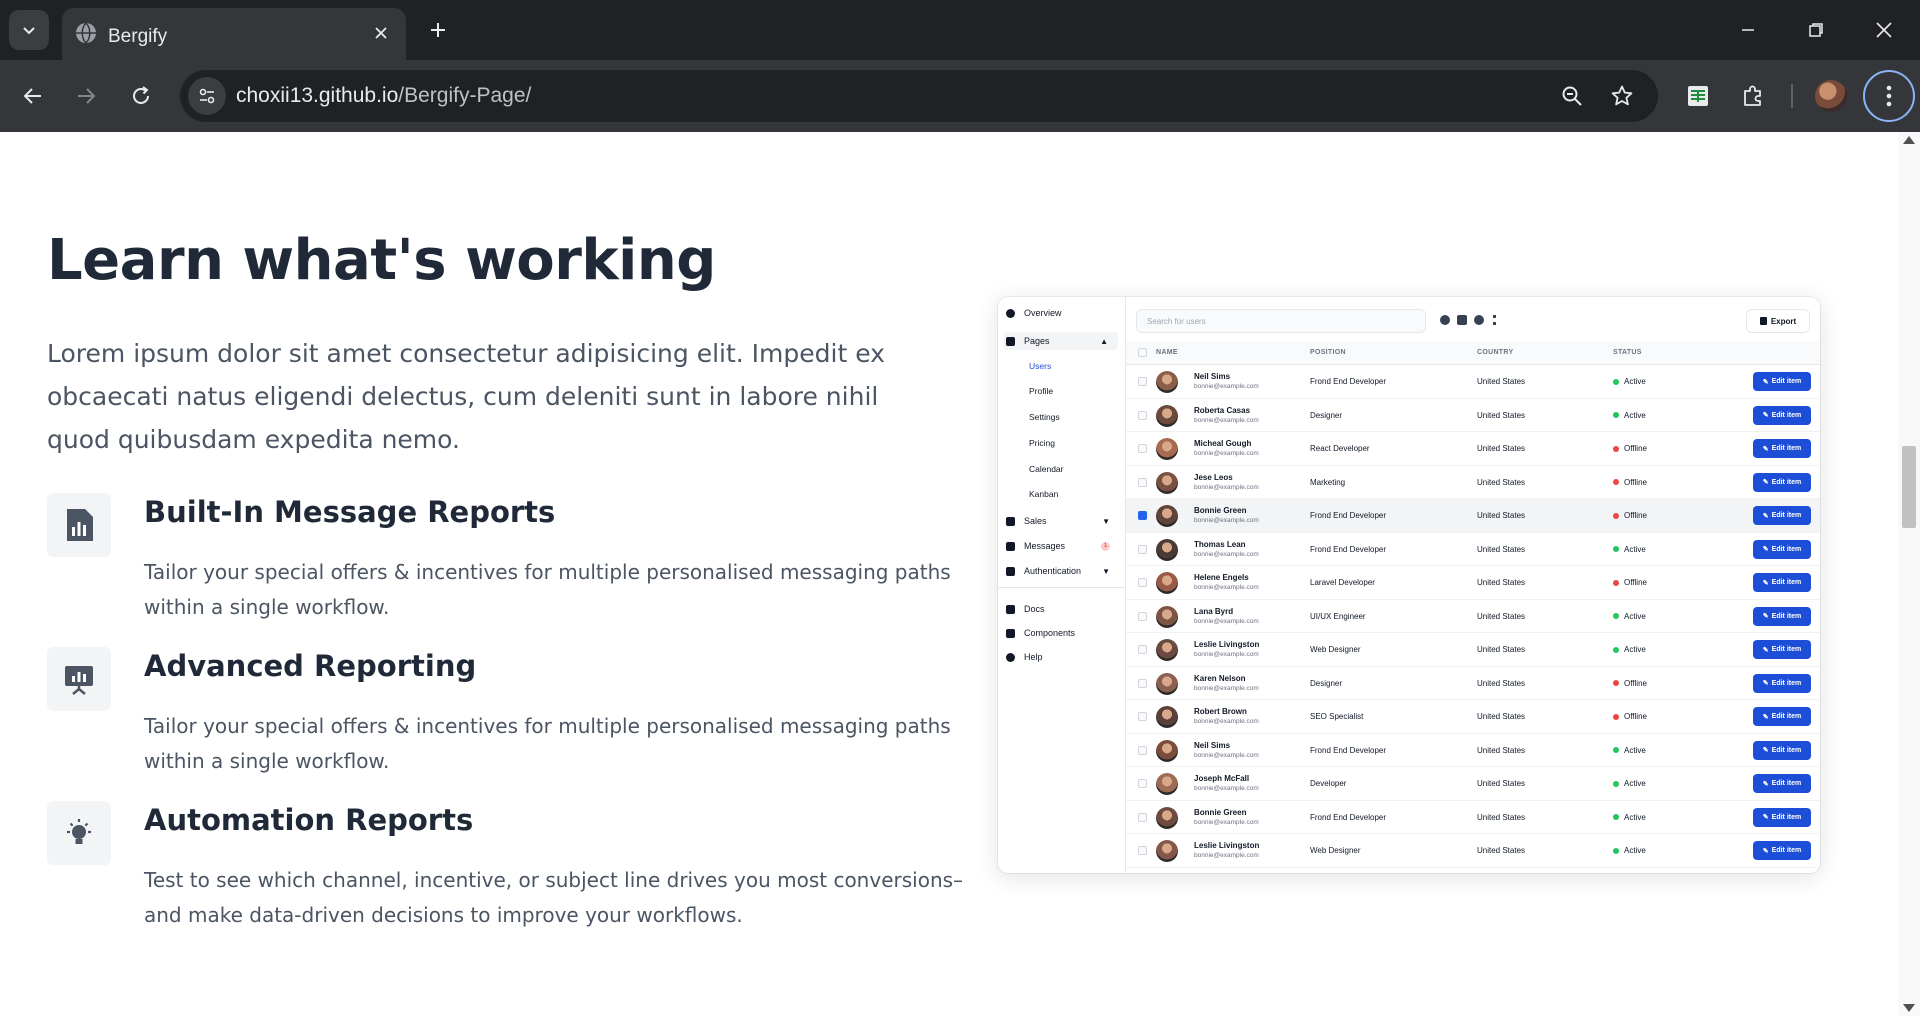 This screenshot has width=1920, height=1016. Describe the element at coordinates (960, 30) in the screenshot. I see `tab-strip: Bergify` at that location.